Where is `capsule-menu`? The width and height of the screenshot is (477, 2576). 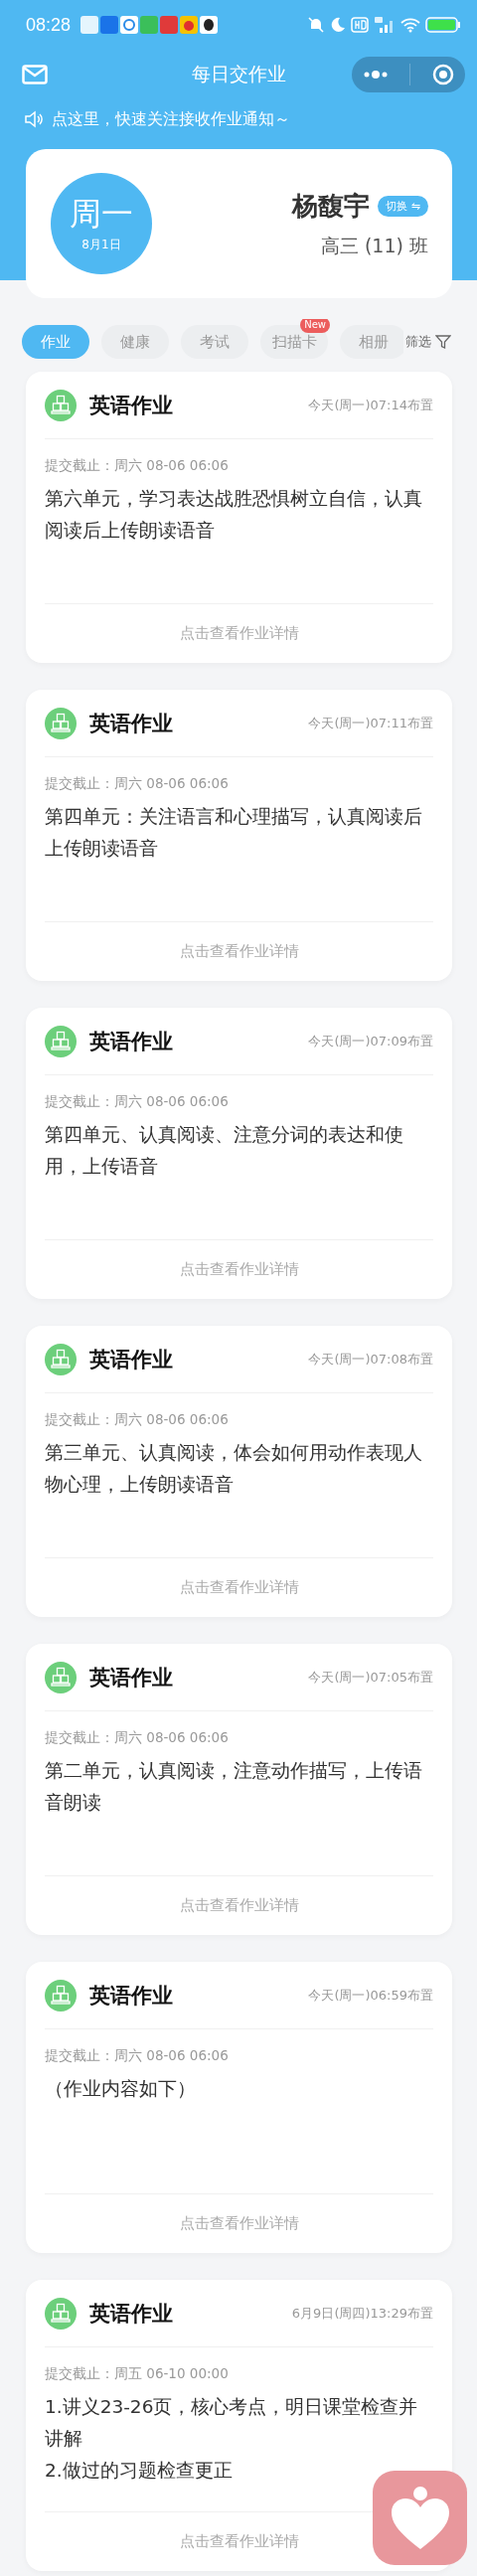 capsule-menu is located at coordinates (408, 74).